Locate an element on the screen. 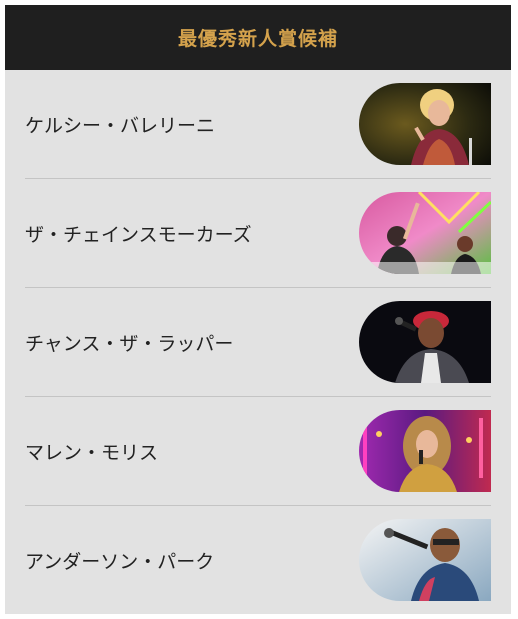  panel-title: 最優秀新人賞候補 is located at coordinates (257, 39).